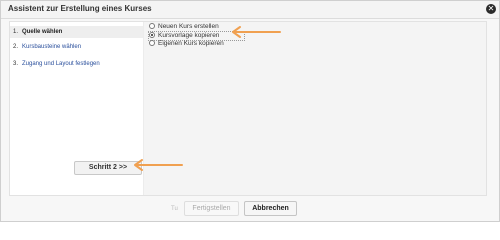 The image size is (500, 240). I want to click on finish-button: Fertigstellen, so click(211, 208).